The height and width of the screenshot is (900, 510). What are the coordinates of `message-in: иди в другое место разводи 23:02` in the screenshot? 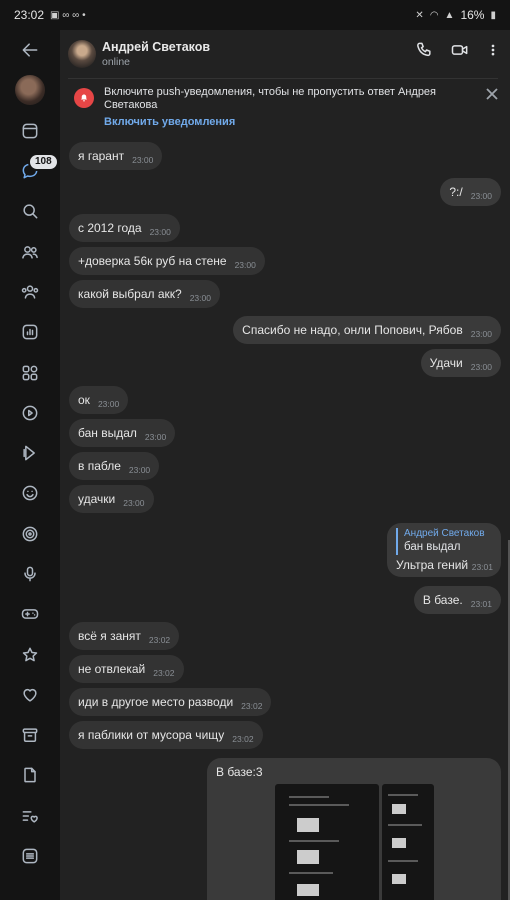 It's located at (170, 702).